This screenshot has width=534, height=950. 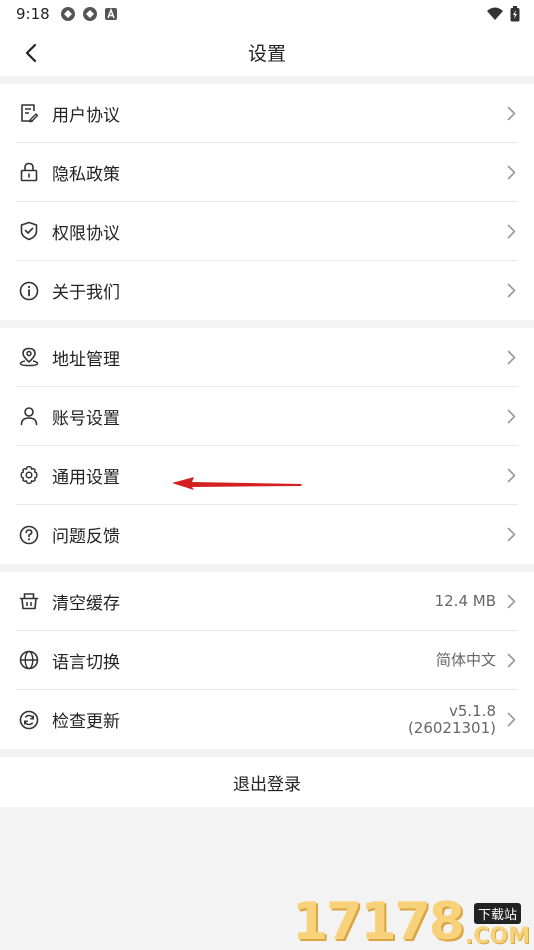 What do you see at coordinates (497, 913) in the screenshot?
I see `watermark-tag: 下载站` at bounding box center [497, 913].